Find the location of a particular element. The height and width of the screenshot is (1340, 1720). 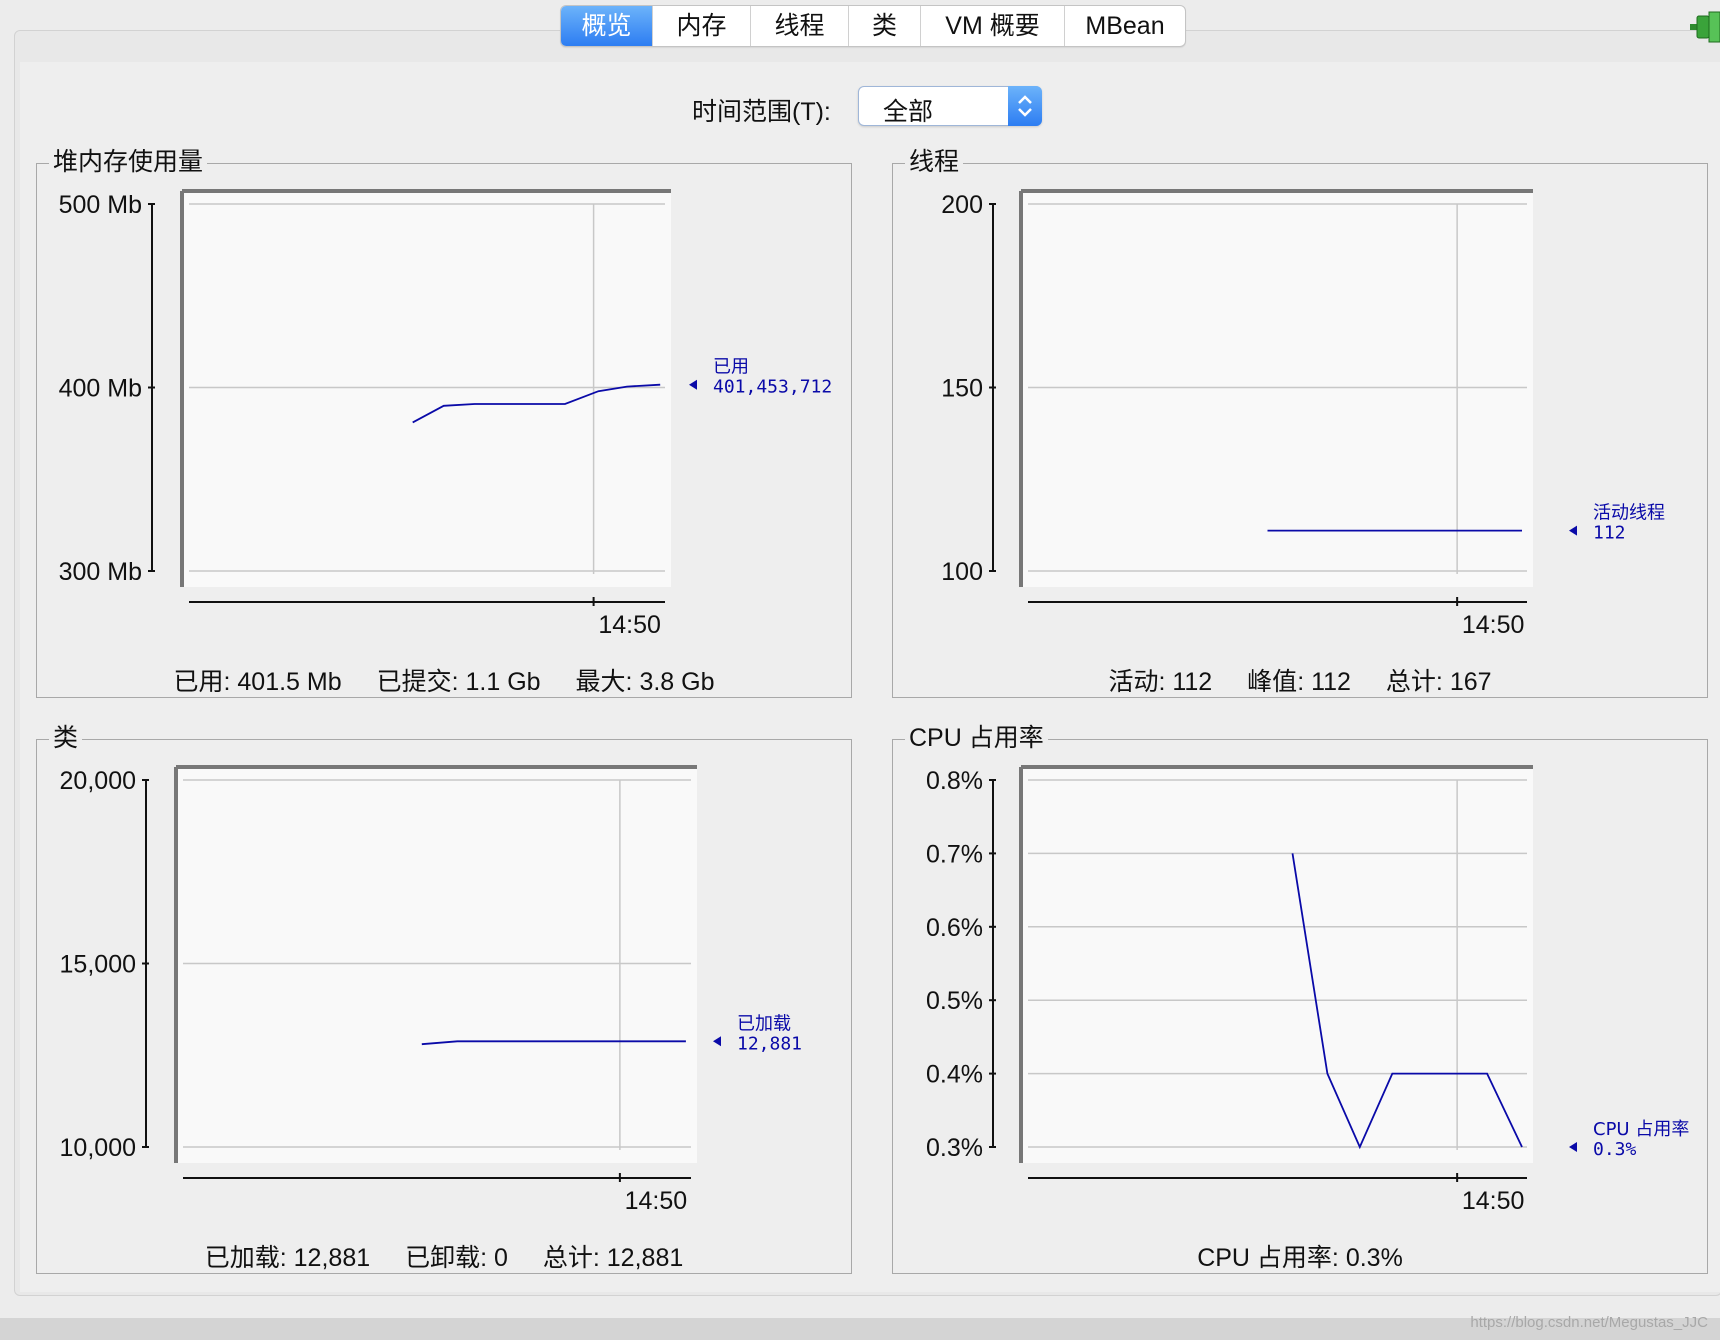

classes-chart: 10,000 15,000 20,000 14:50 已加载12,881 is located at coordinates (431, 990).